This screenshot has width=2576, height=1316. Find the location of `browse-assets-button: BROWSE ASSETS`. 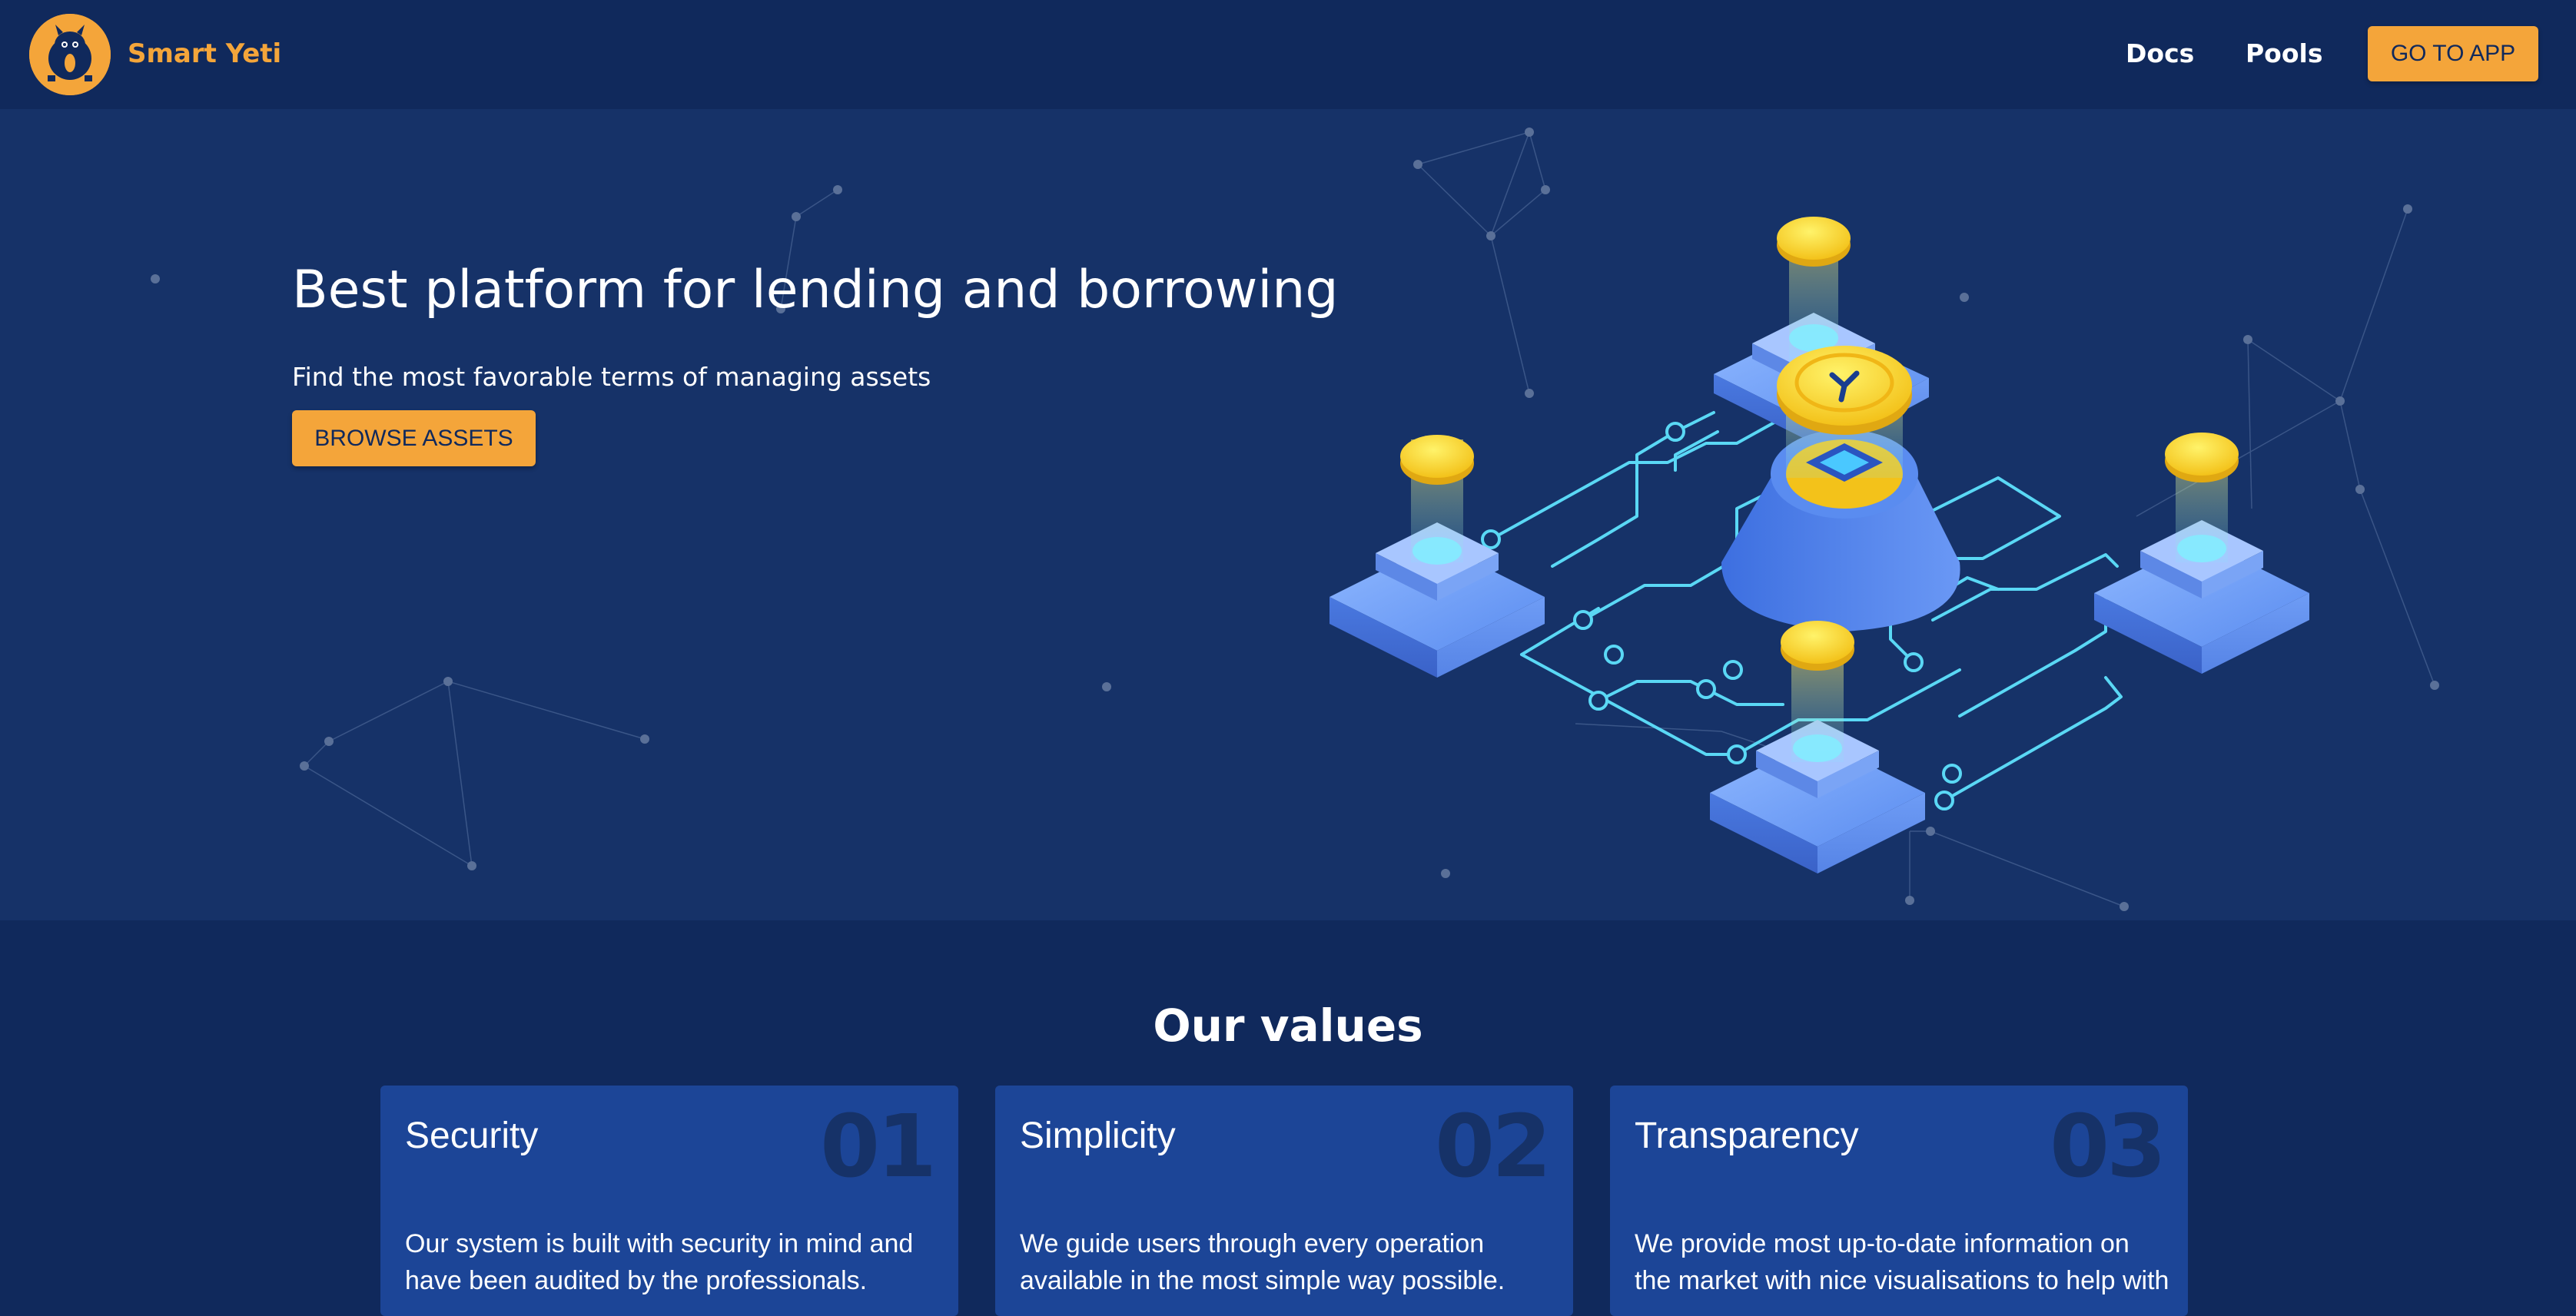

browse-assets-button: BROWSE ASSETS is located at coordinates (414, 438).